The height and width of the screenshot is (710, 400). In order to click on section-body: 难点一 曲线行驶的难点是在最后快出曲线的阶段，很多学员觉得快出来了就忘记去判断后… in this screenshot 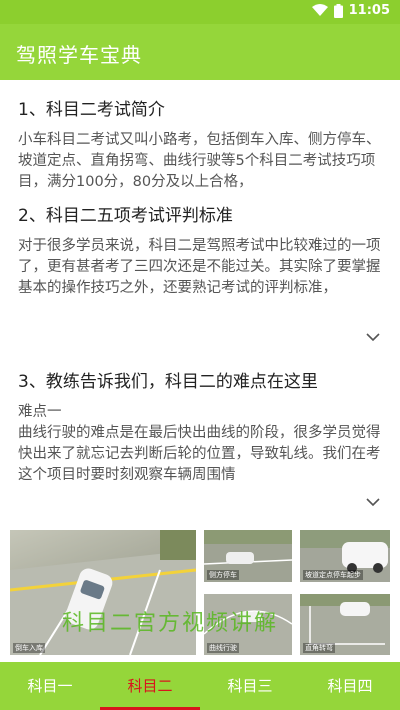, I will do `click(199, 443)`.